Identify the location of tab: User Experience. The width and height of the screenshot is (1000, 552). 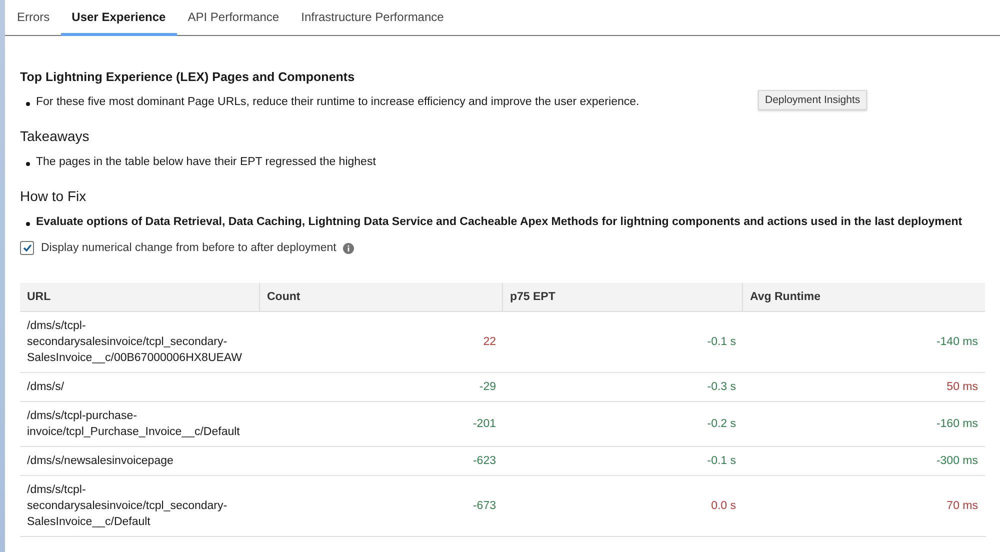
(118, 18).